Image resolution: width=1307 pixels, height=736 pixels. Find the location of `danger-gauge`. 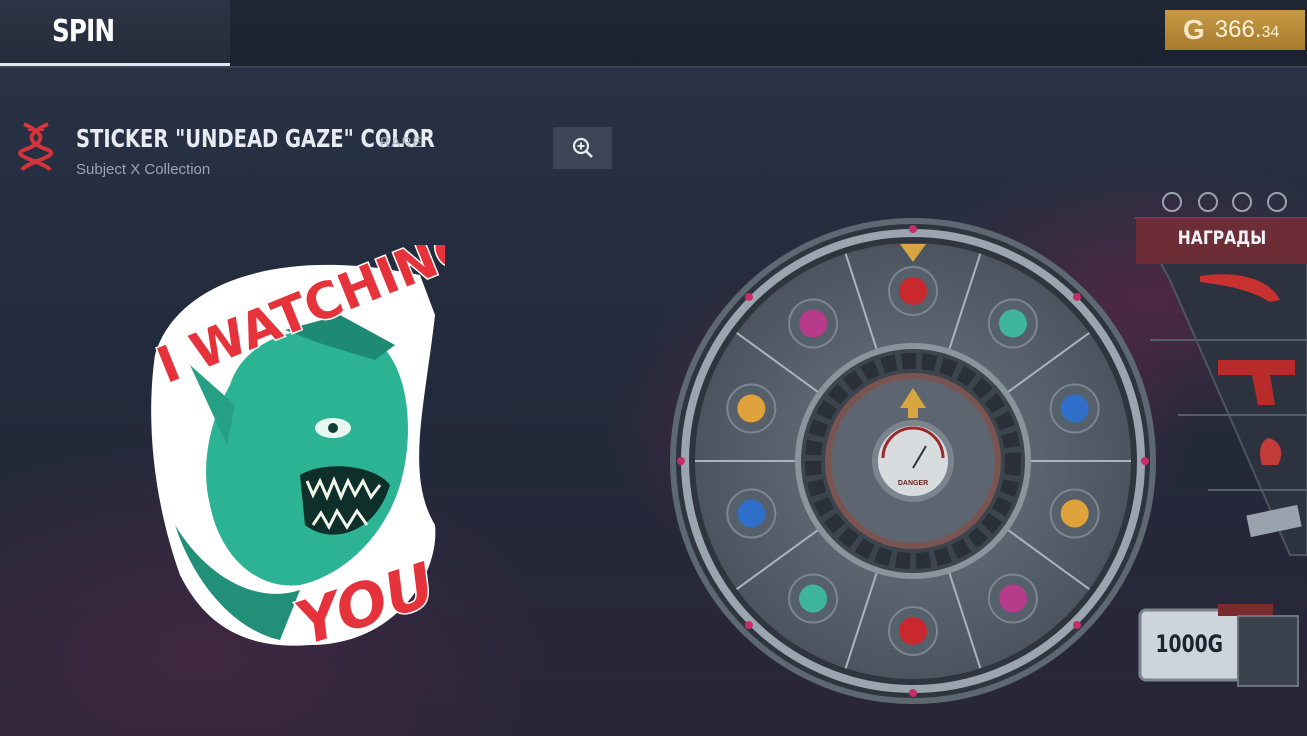

danger-gauge is located at coordinates (913, 461).